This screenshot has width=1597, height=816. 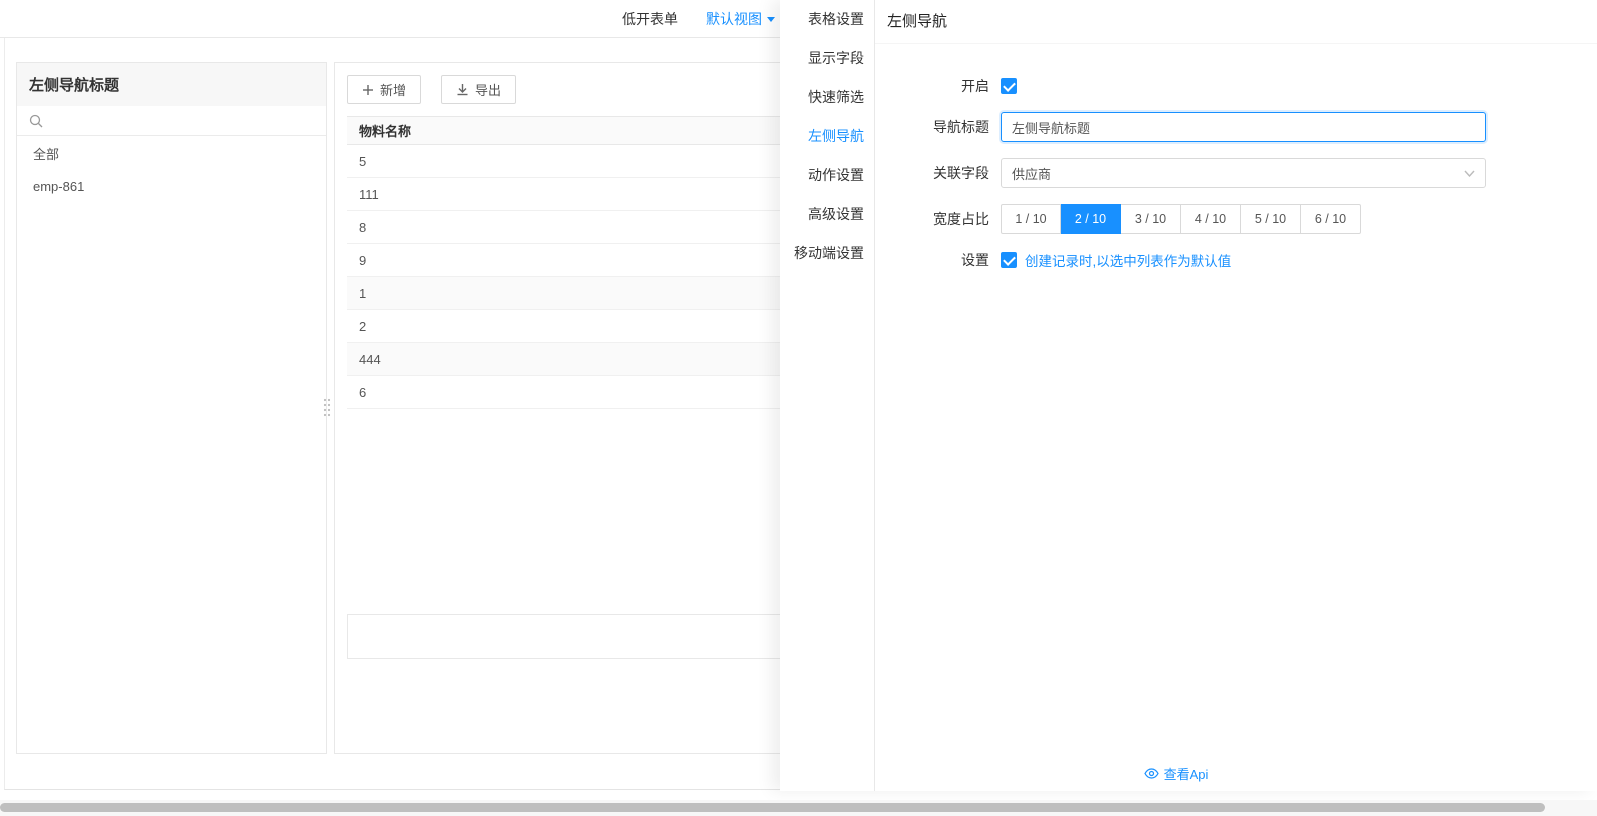 What do you see at coordinates (1009, 260) in the screenshot?
I see `settings-checkbox` at bounding box center [1009, 260].